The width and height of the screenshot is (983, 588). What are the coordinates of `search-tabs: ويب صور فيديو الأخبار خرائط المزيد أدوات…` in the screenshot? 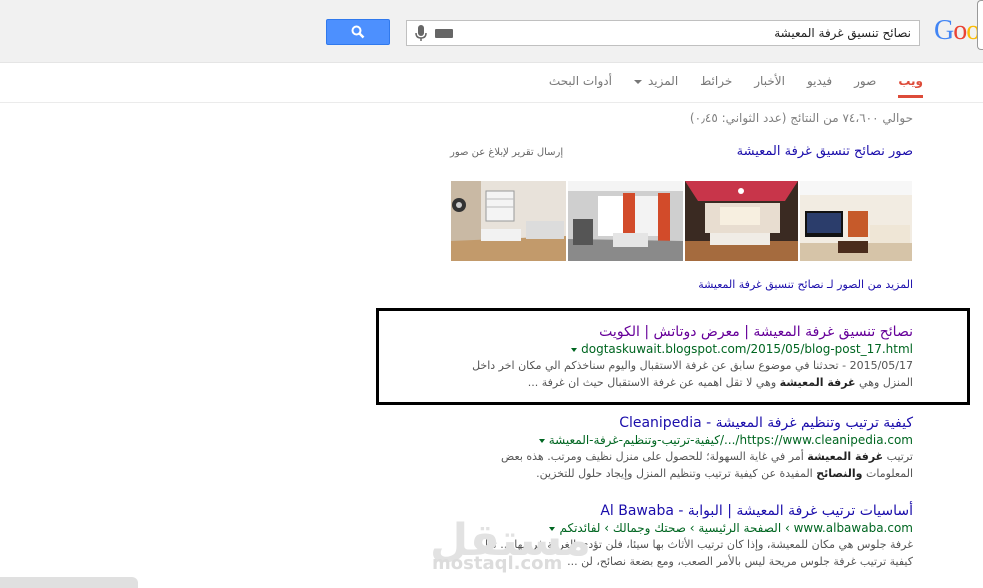 It's located at (725, 86).